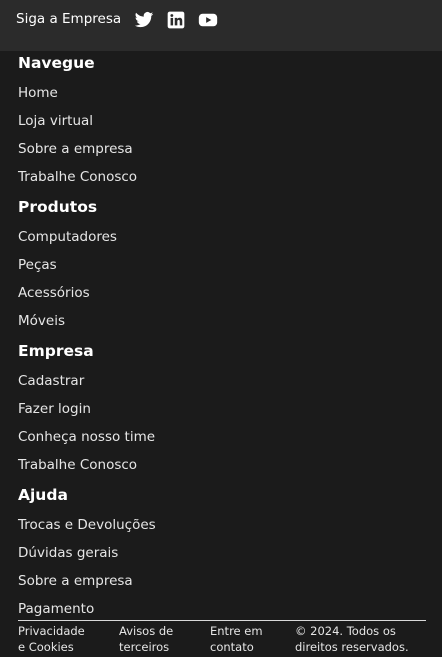 This screenshot has width=442, height=657. Describe the element at coordinates (54, 293) in the screenshot. I see `link-acessorios: Acessórios` at that location.